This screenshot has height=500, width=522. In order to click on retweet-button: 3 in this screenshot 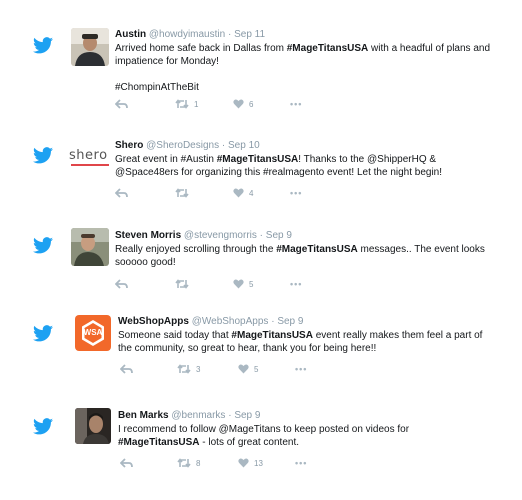, I will do `click(188, 369)`.